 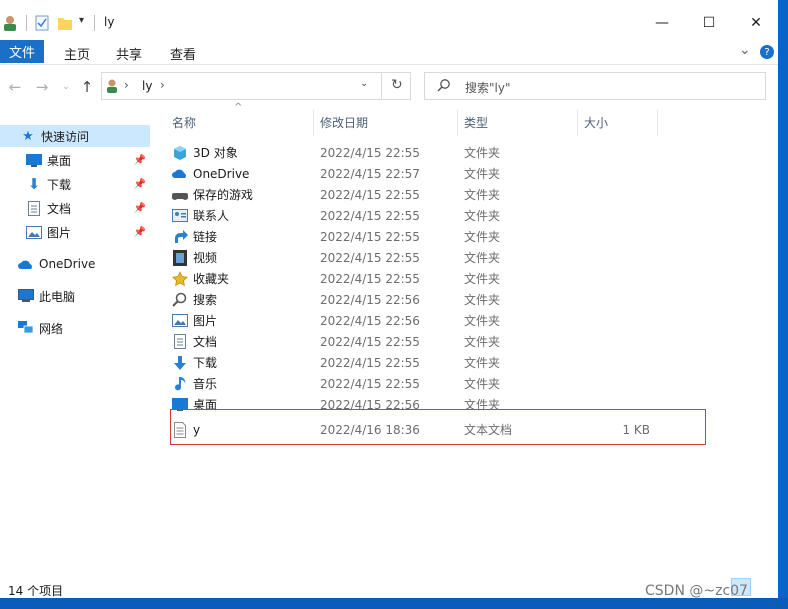 What do you see at coordinates (256, 86) in the screenshot?
I see `address-bar: › ly › ⌄ ↻` at bounding box center [256, 86].